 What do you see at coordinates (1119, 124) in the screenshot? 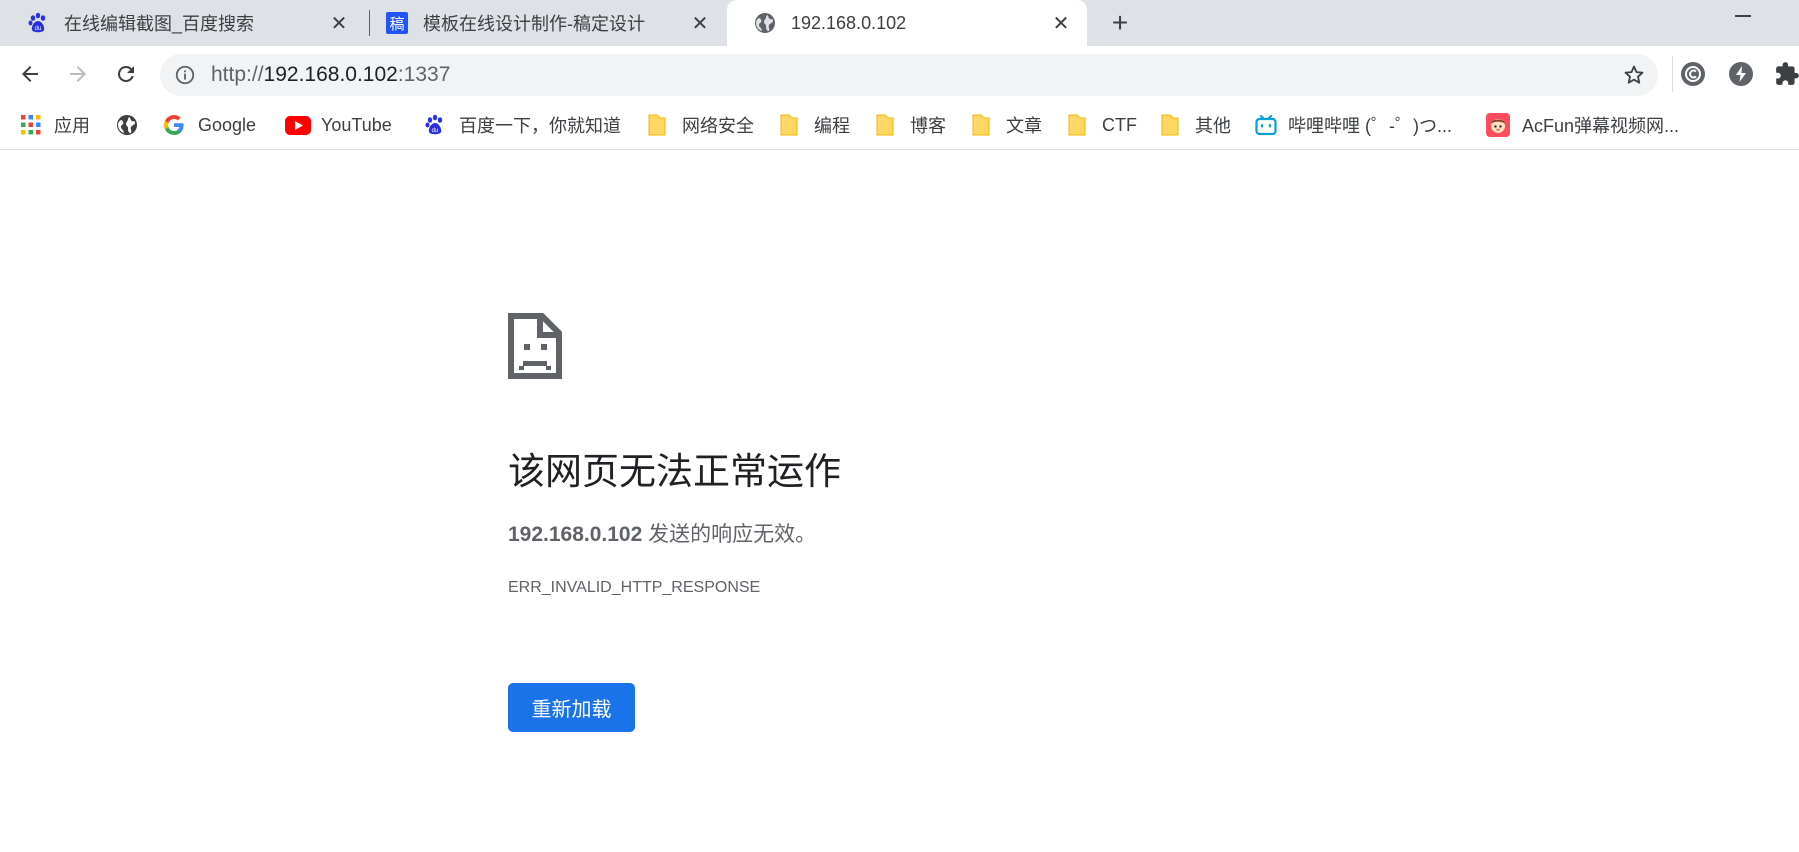
I see `bookmark-label: CTF` at bounding box center [1119, 124].